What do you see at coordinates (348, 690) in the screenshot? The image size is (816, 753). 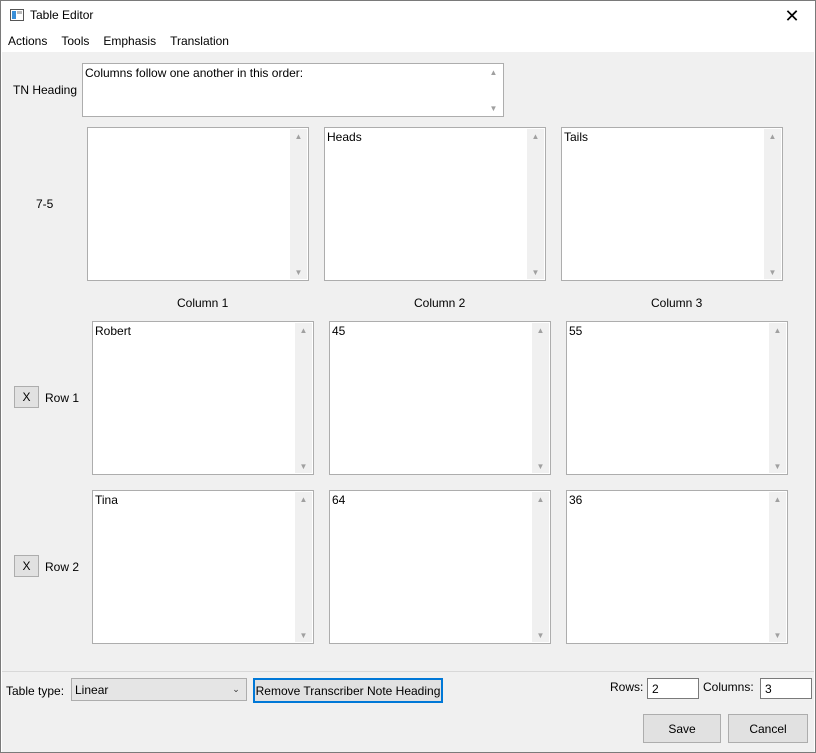 I see `remove-tn-heading-button: Remove Transcriber Note Heading` at bounding box center [348, 690].